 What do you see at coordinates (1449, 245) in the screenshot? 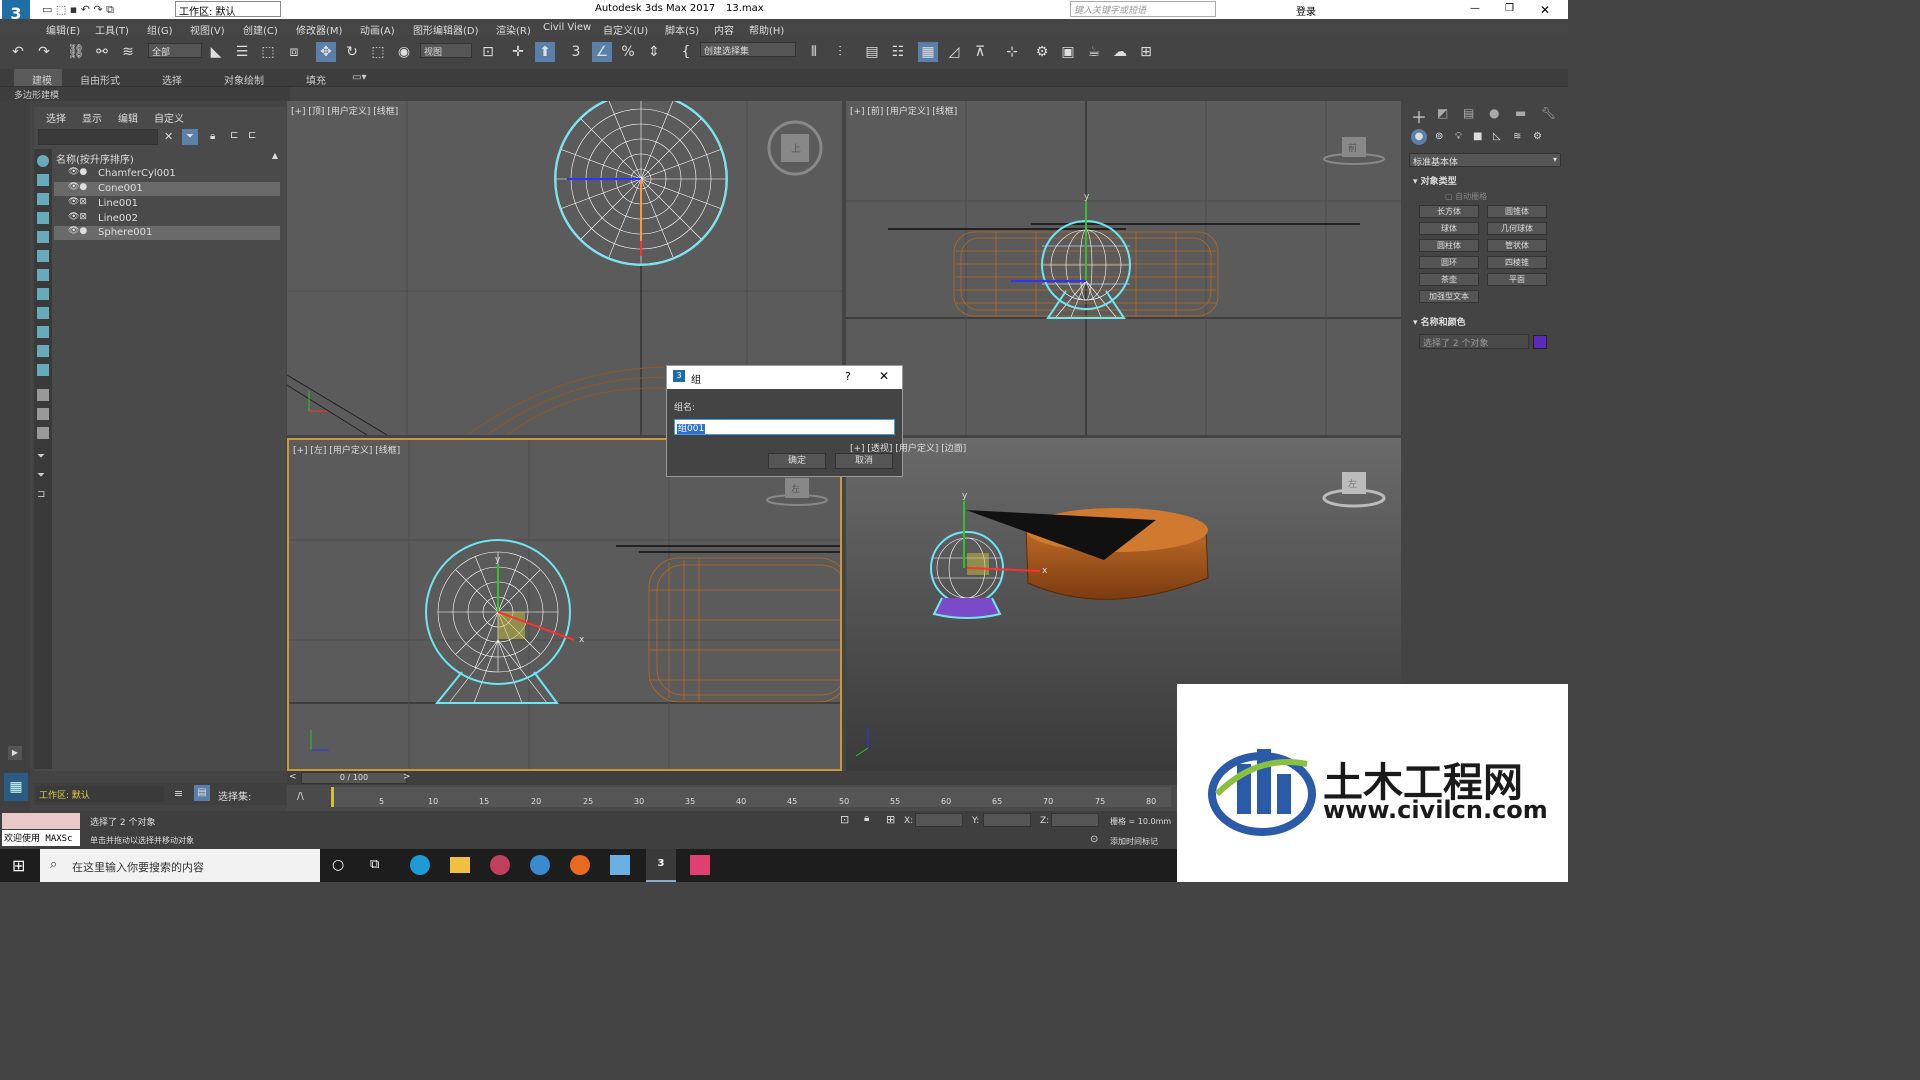
I see `cylinder-button: 圆柱体` at bounding box center [1449, 245].